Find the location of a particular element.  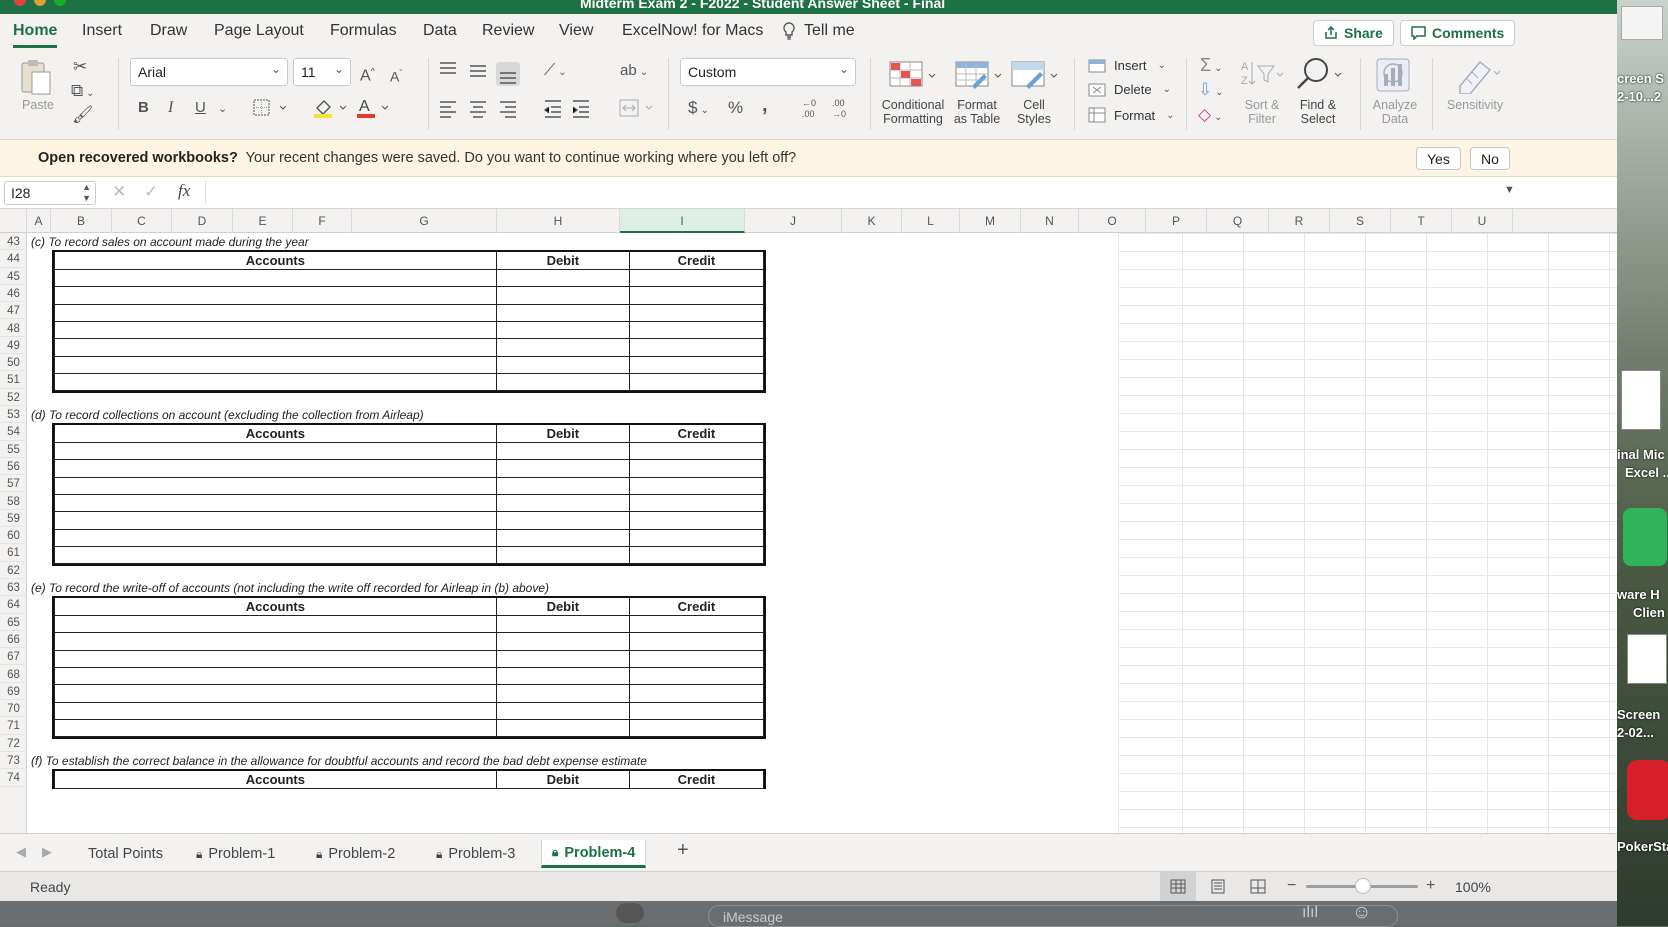

row-header: 56 is located at coordinates (13, 467).